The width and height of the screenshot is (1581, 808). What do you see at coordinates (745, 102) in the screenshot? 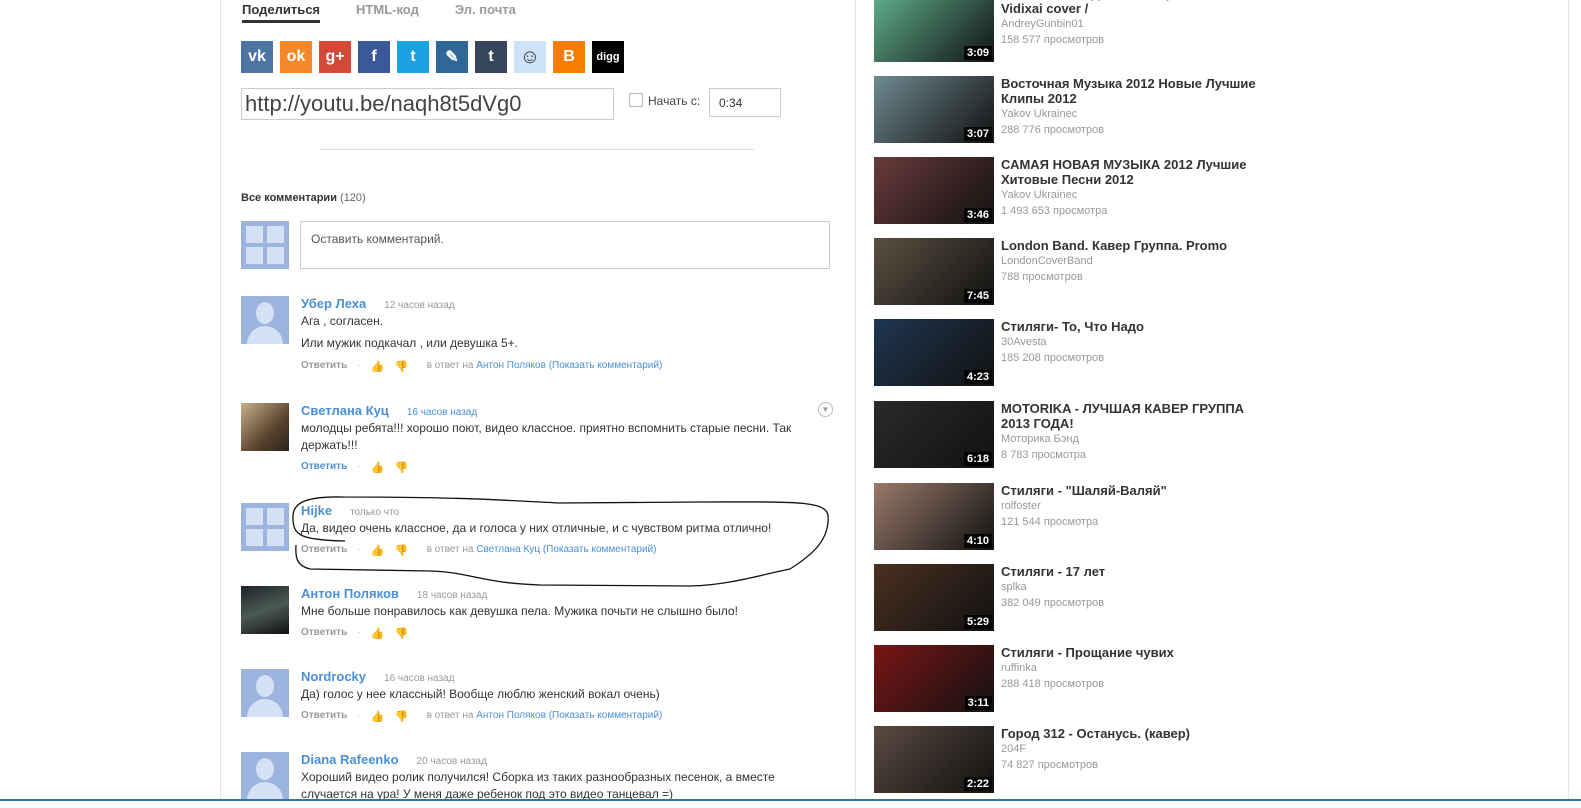
I see `start-time-input: 0:34` at bounding box center [745, 102].